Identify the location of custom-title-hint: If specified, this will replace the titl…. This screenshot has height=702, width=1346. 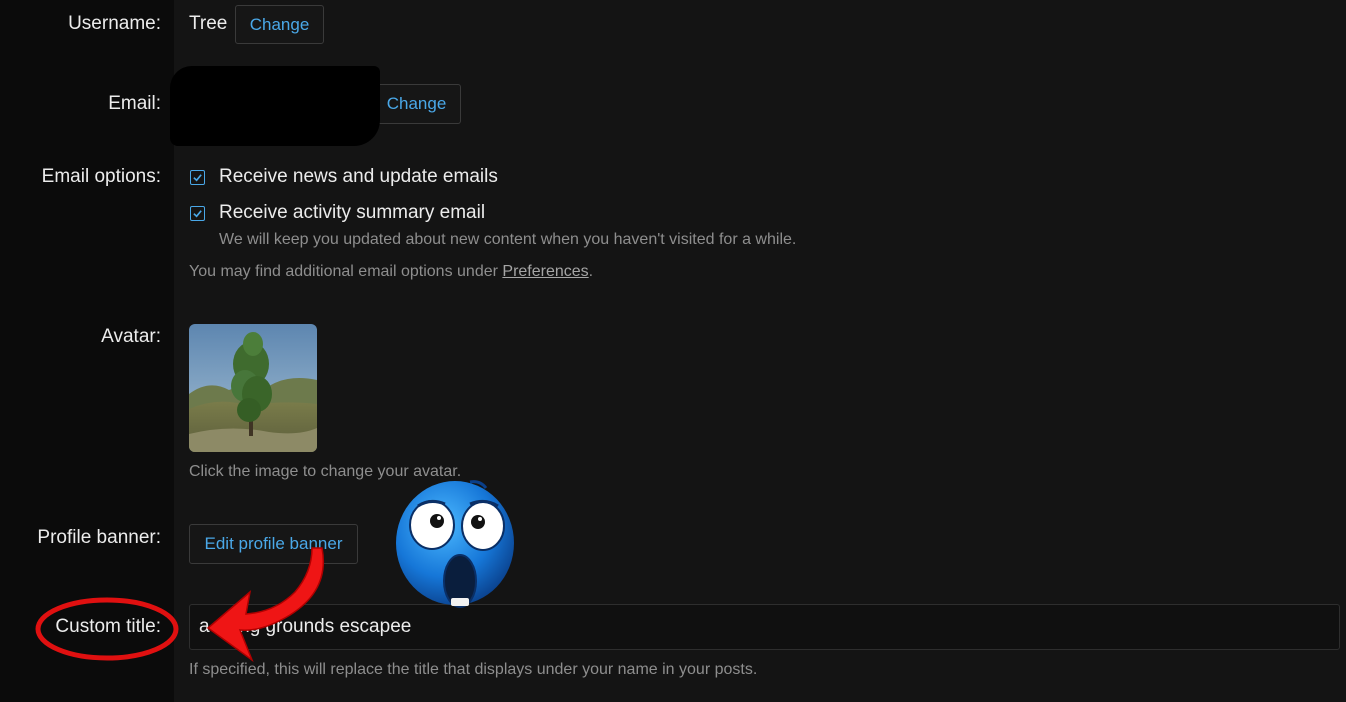
(473, 669).